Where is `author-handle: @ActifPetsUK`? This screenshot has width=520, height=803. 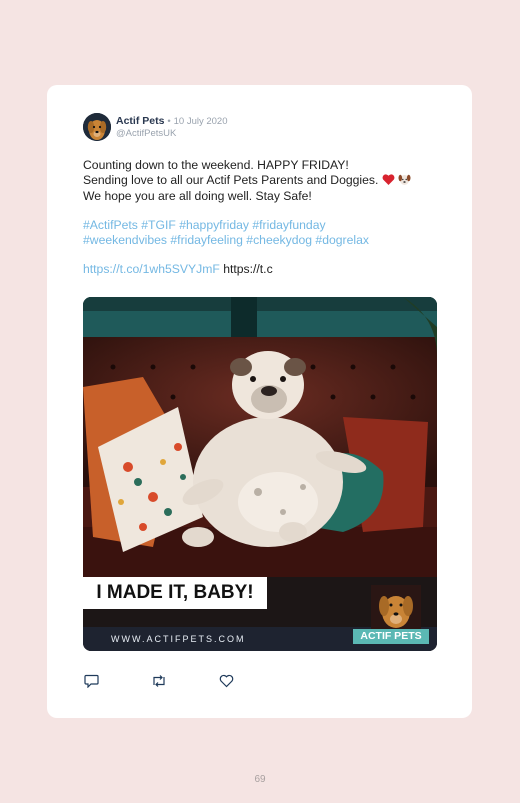 author-handle: @ActifPetsUK is located at coordinates (146, 133).